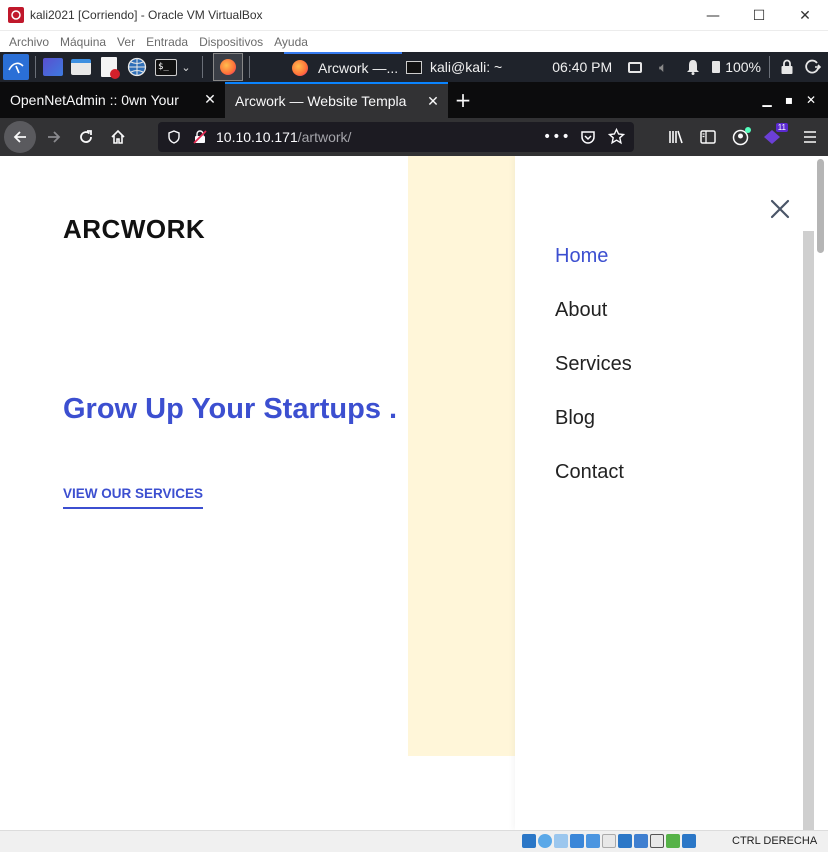 The height and width of the screenshot is (852, 828). Describe the element at coordinates (134, 229) in the screenshot. I see `site-logo: ARCWORK` at that location.